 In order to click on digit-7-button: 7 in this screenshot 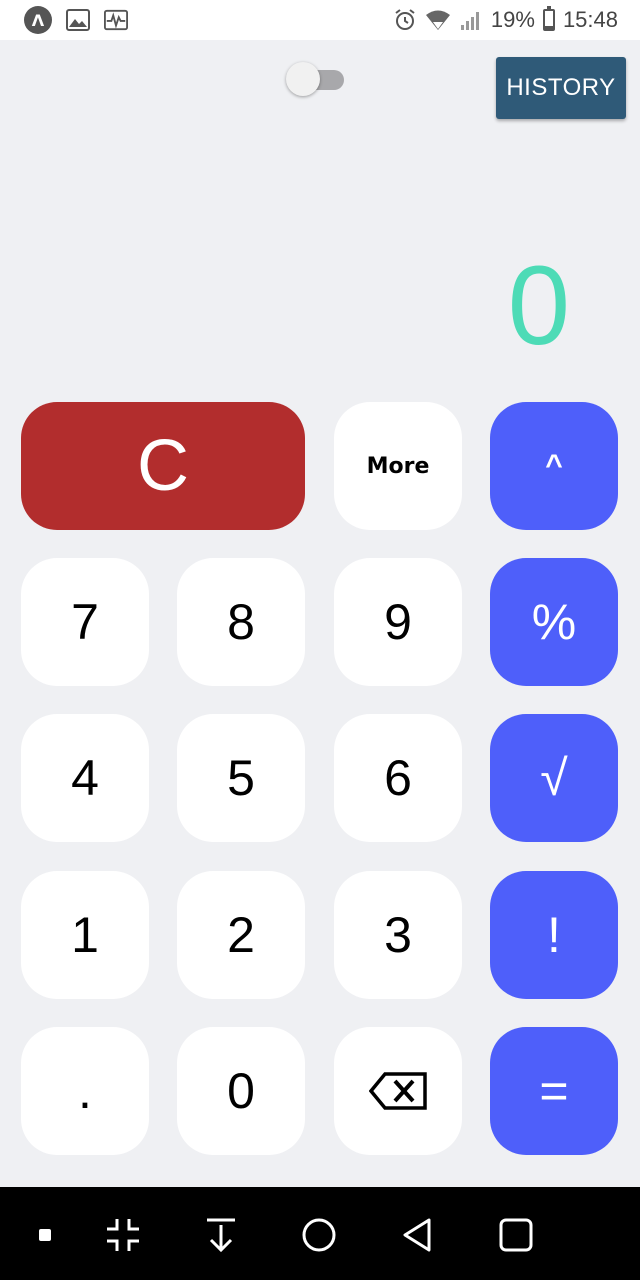, I will do `click(85, 622)`.